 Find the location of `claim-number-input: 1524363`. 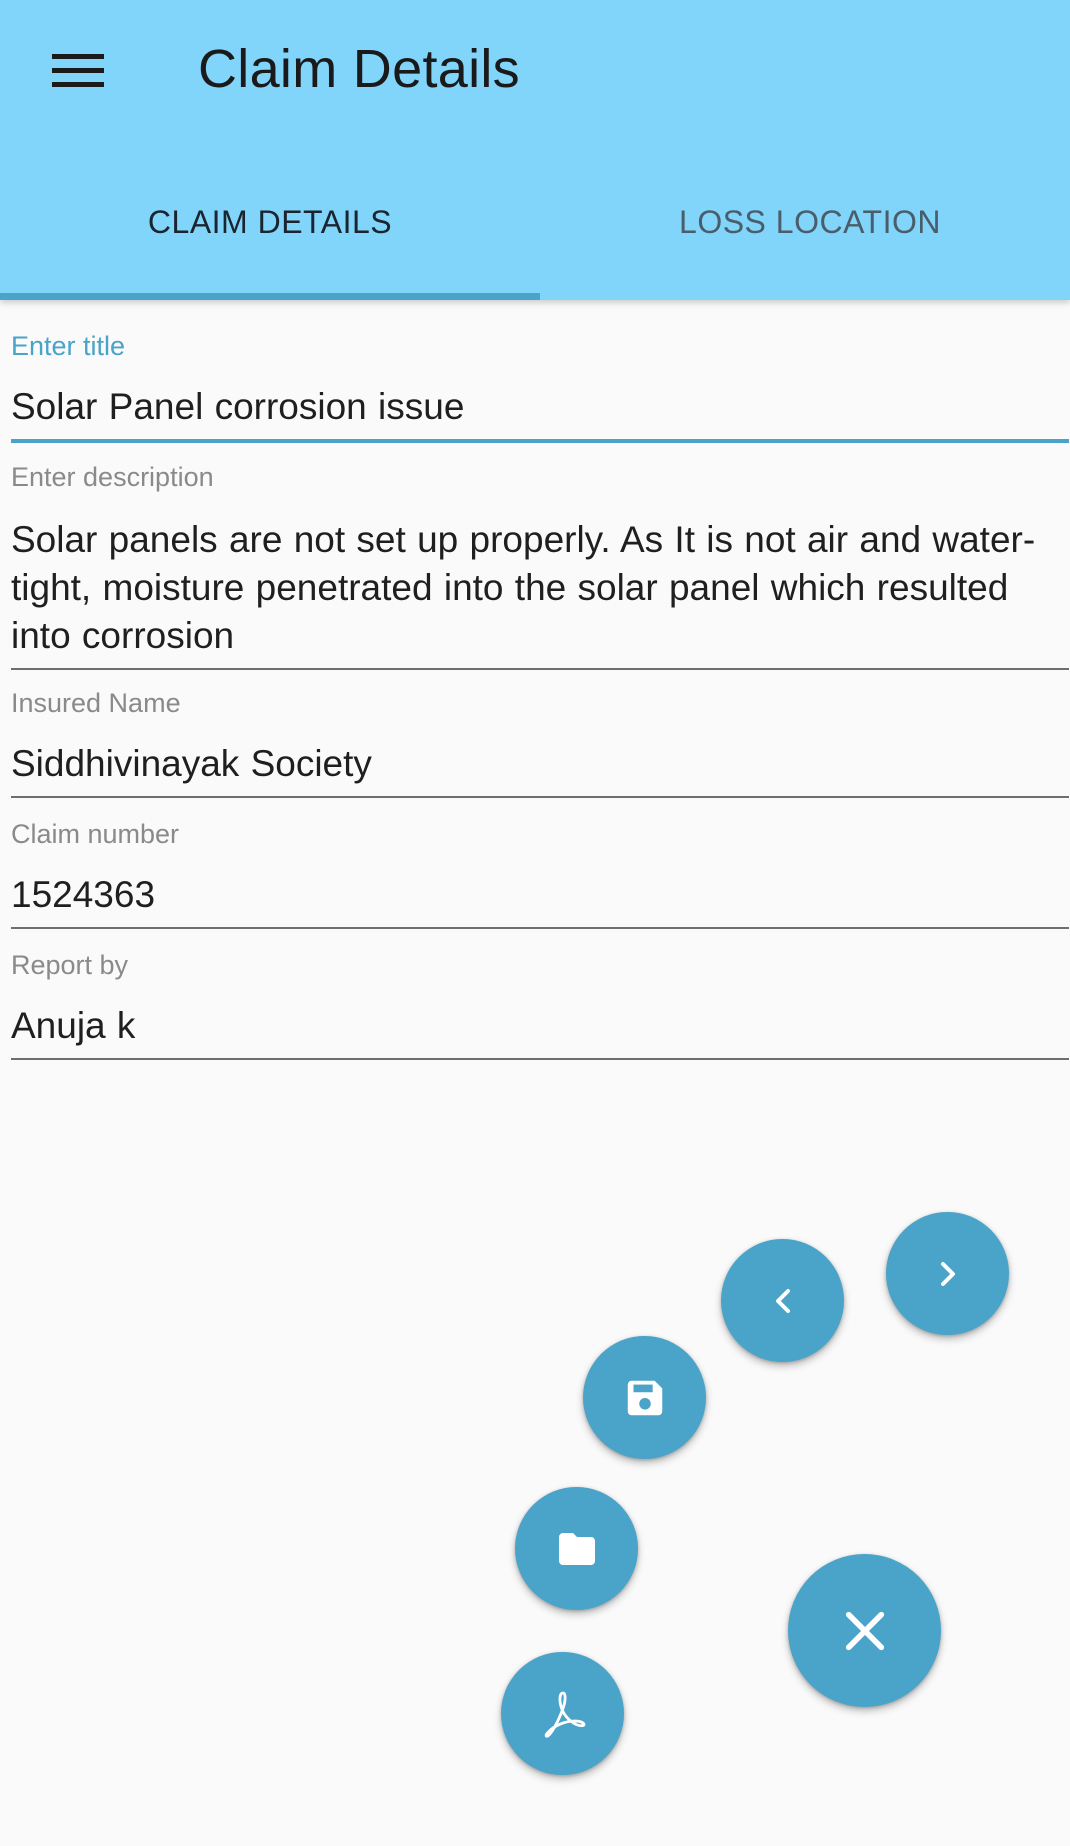

claim-number-input: 1524363 is located at coordinates (540, 895).